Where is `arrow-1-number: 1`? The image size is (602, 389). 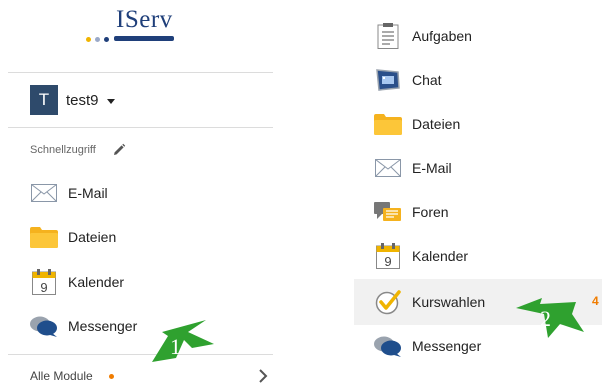
arrow-1-number: 1 is located at coordinates (175, 346).